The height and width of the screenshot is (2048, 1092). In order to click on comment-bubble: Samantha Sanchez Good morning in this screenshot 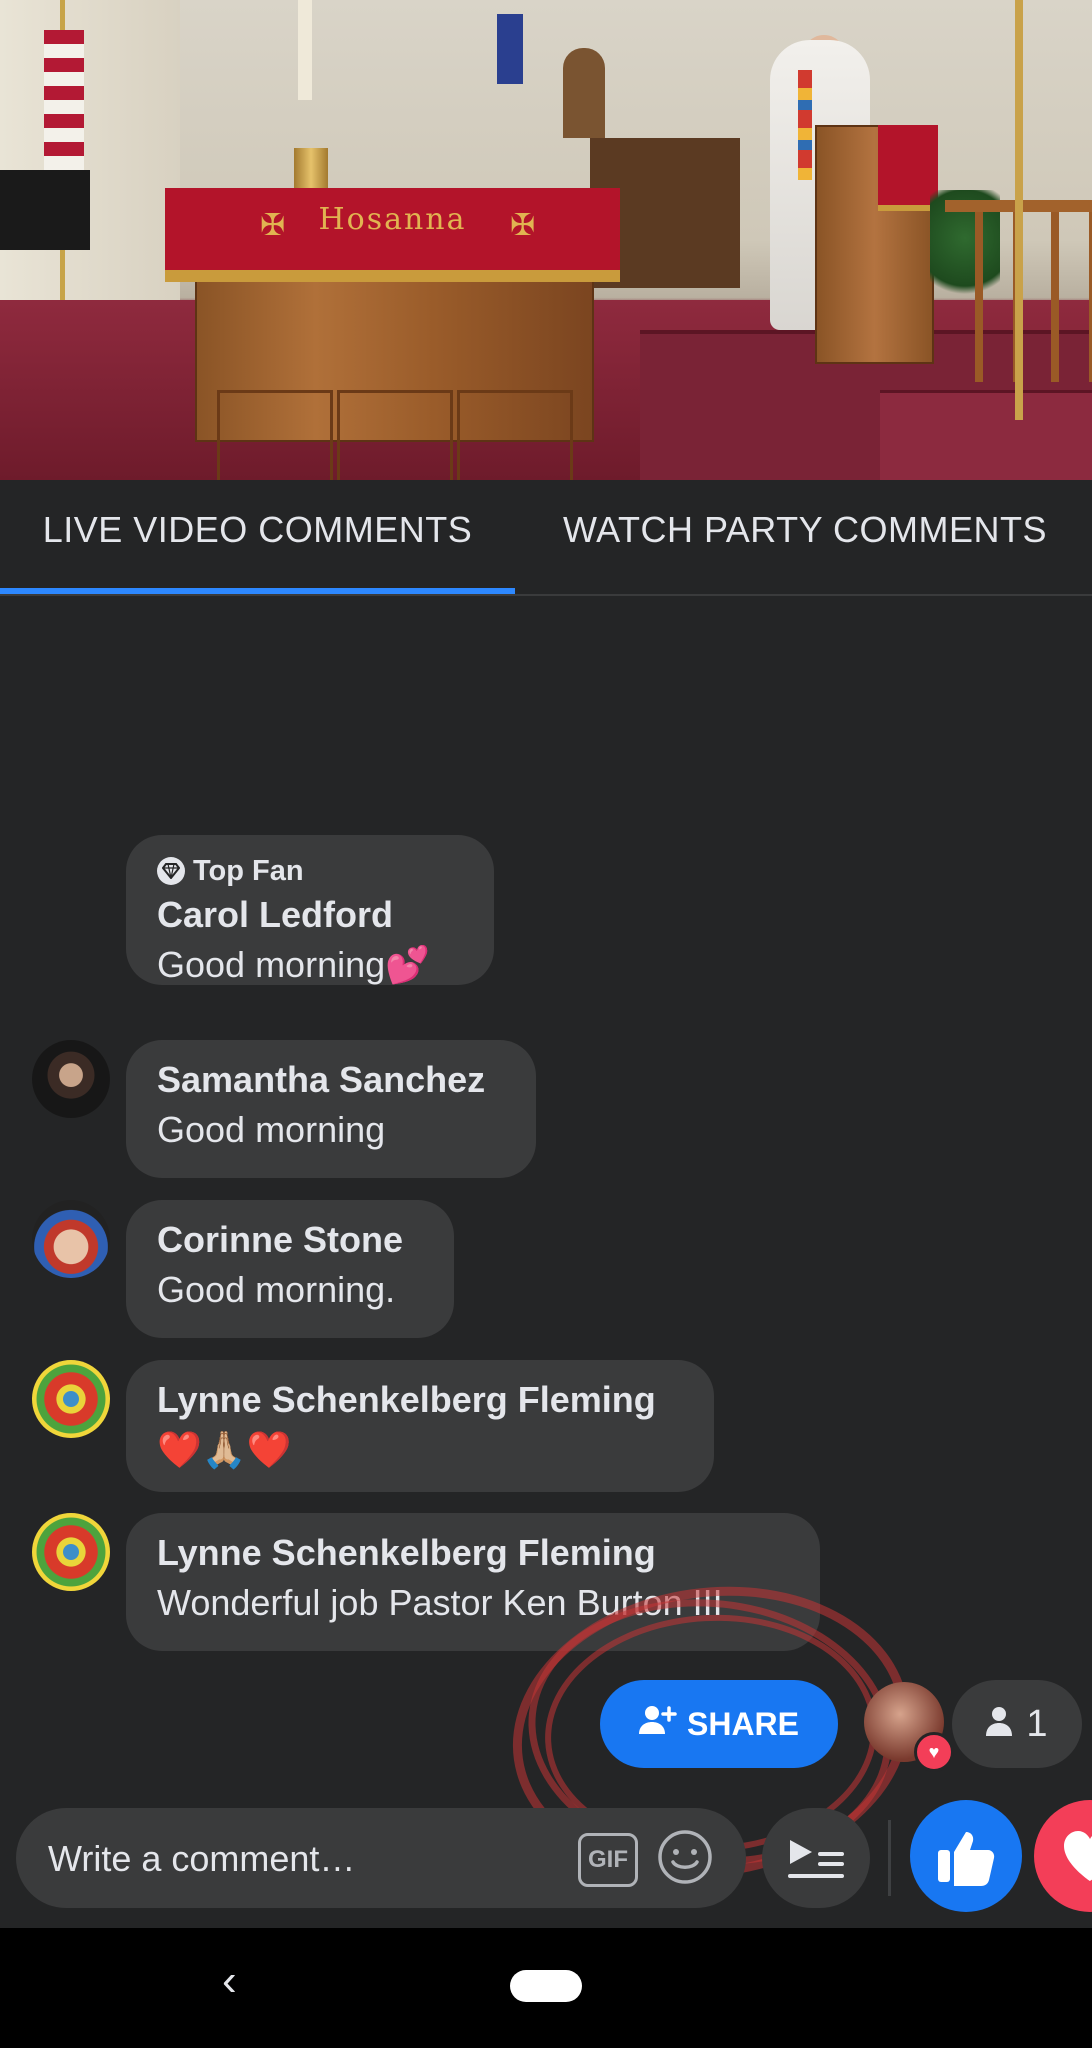, I will do `click(331, 1109)`.